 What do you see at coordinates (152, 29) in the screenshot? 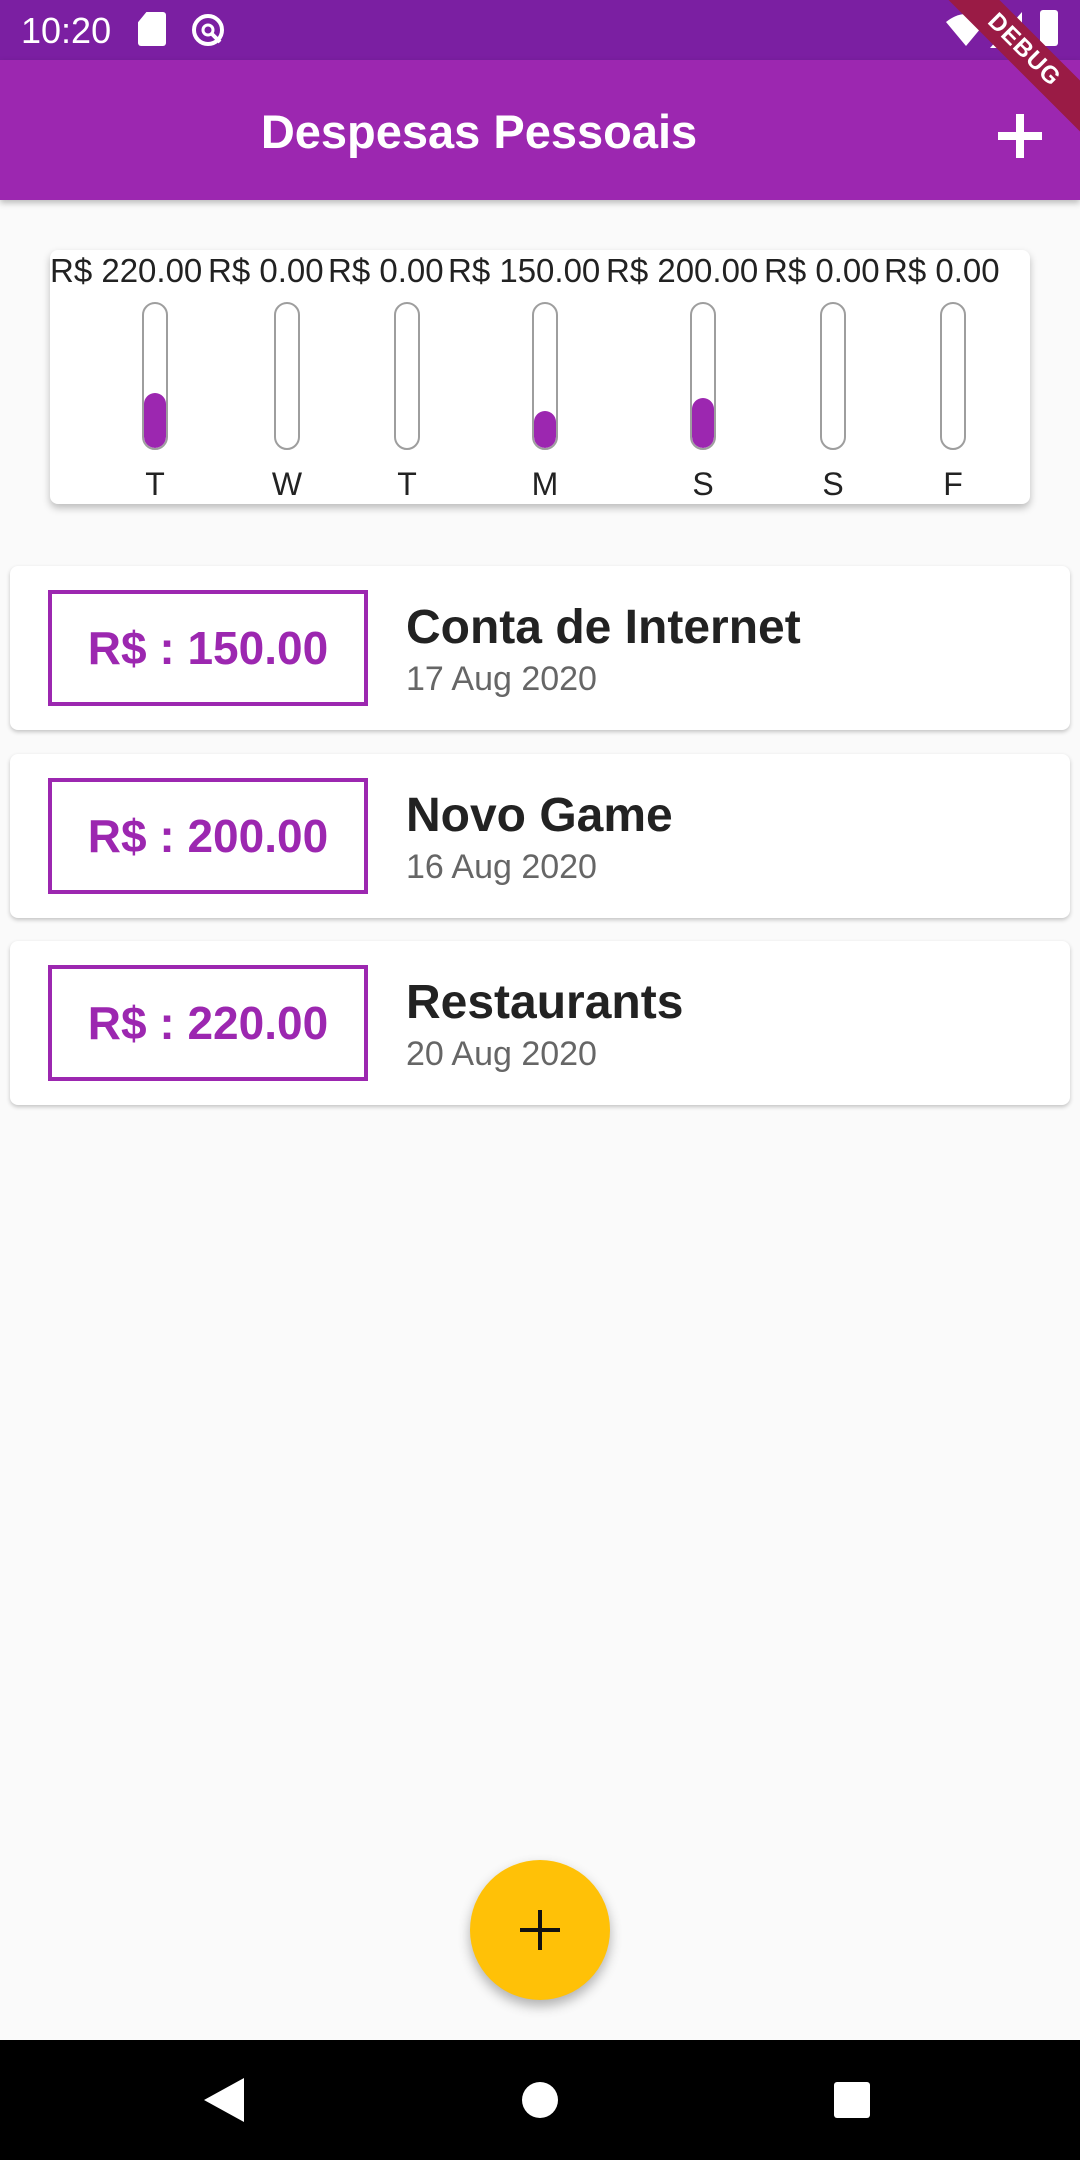
I see `sd-card-icon` at bounding box center [152, 29].